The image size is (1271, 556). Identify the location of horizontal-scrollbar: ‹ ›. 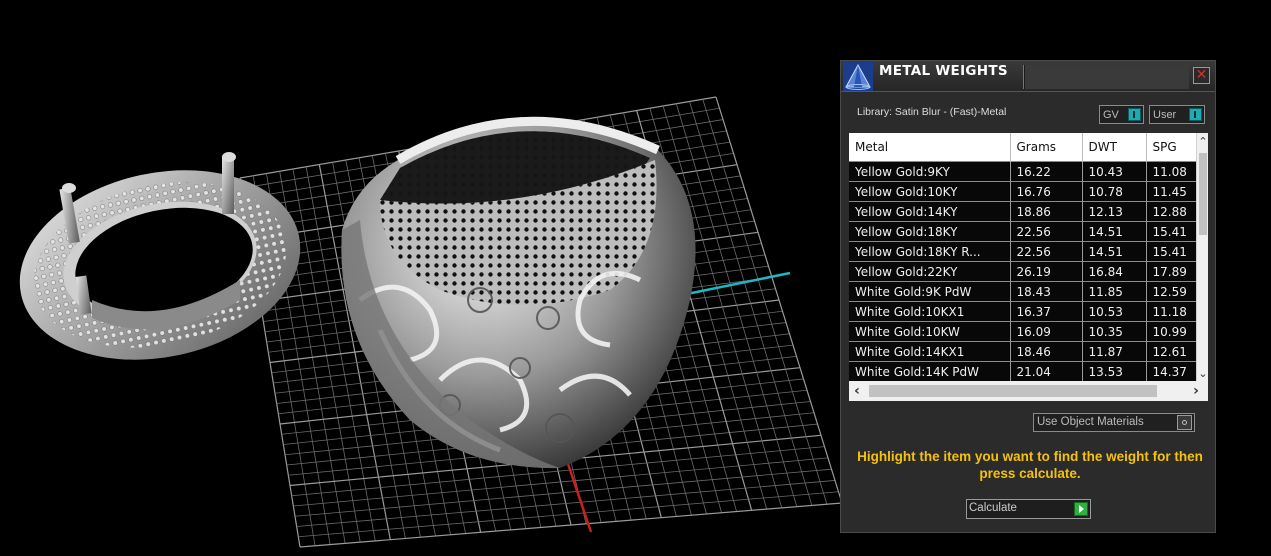
(1028, 391).